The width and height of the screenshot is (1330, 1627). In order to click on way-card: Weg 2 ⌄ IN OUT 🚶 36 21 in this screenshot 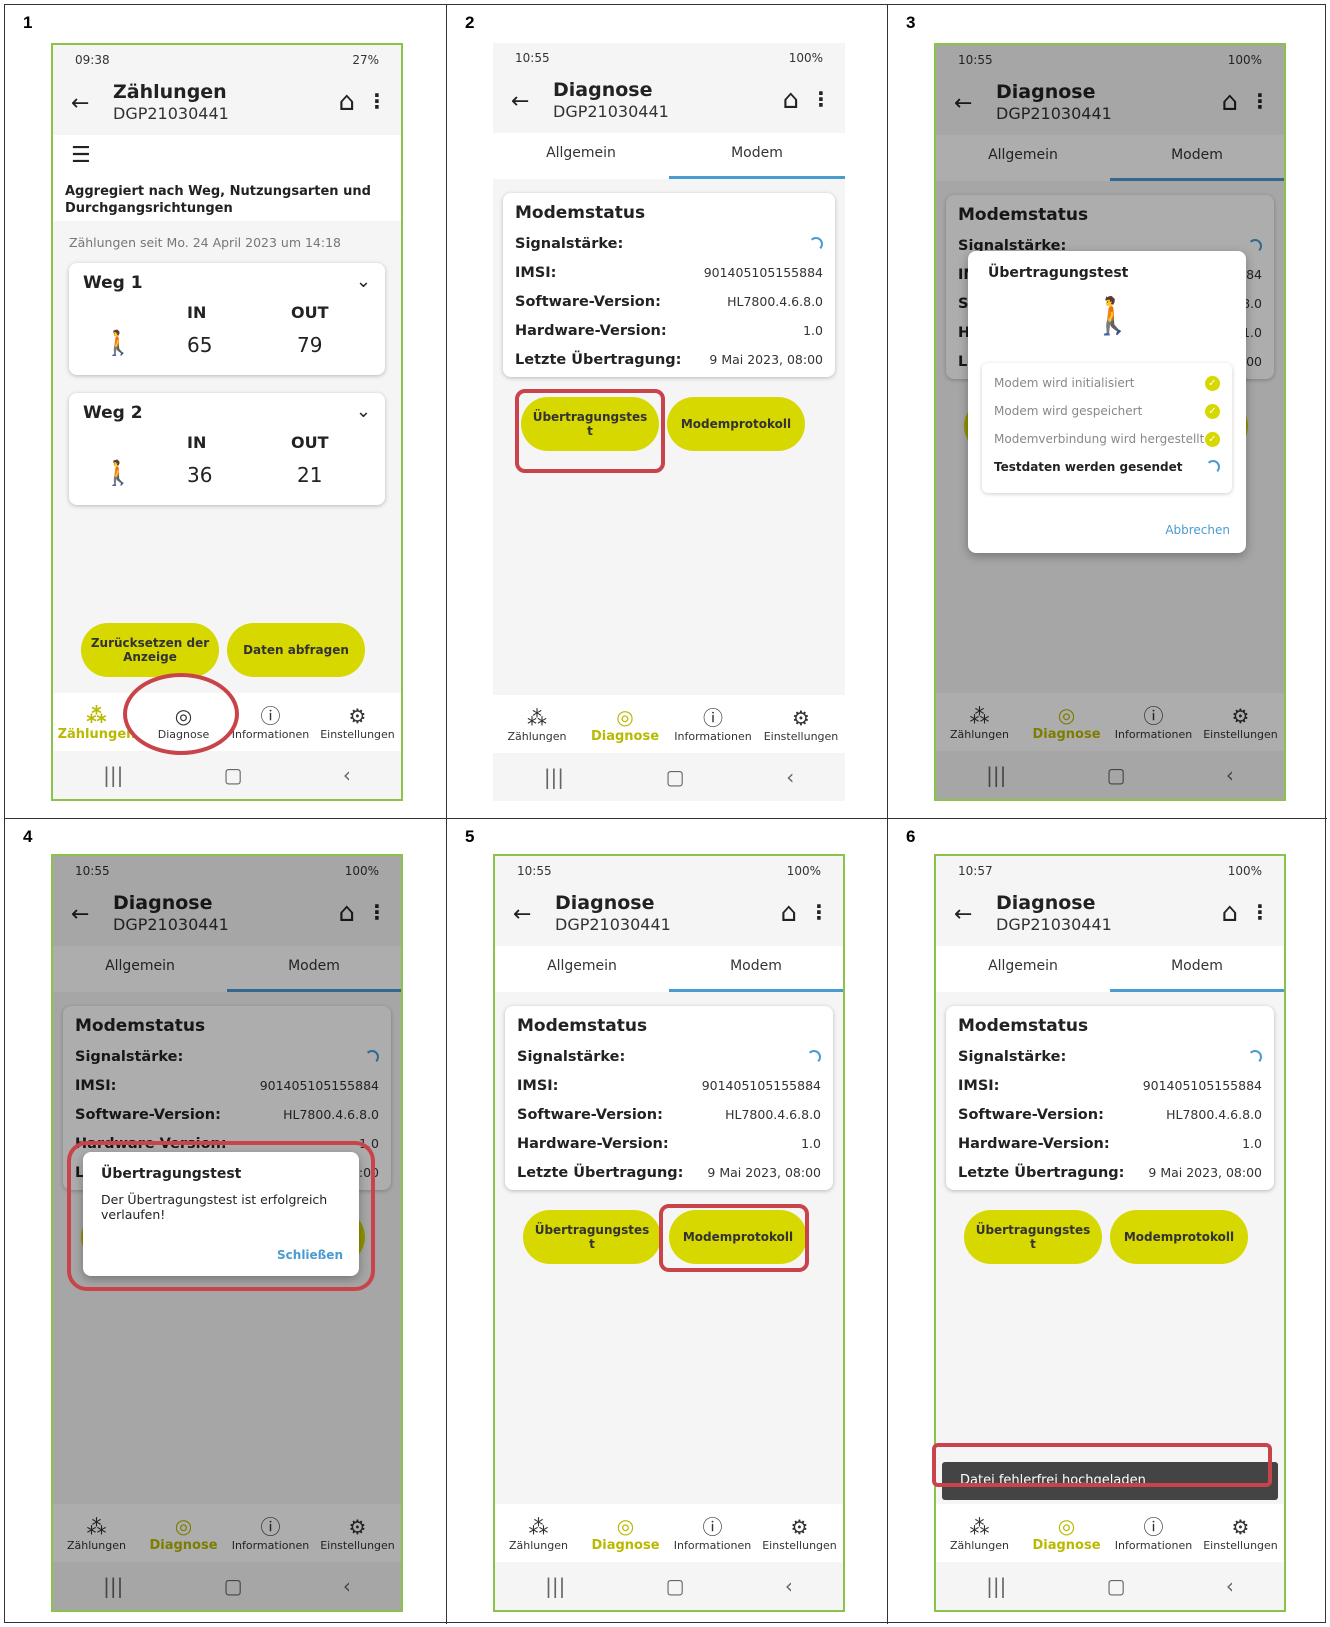, I will do `click(227, 449)`.